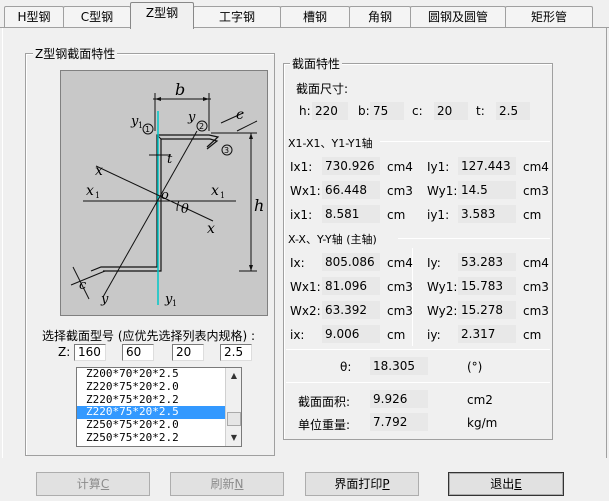 This screenshot has height=501, width=609. I want to click on iy-label: iy:, so click(434, 335).